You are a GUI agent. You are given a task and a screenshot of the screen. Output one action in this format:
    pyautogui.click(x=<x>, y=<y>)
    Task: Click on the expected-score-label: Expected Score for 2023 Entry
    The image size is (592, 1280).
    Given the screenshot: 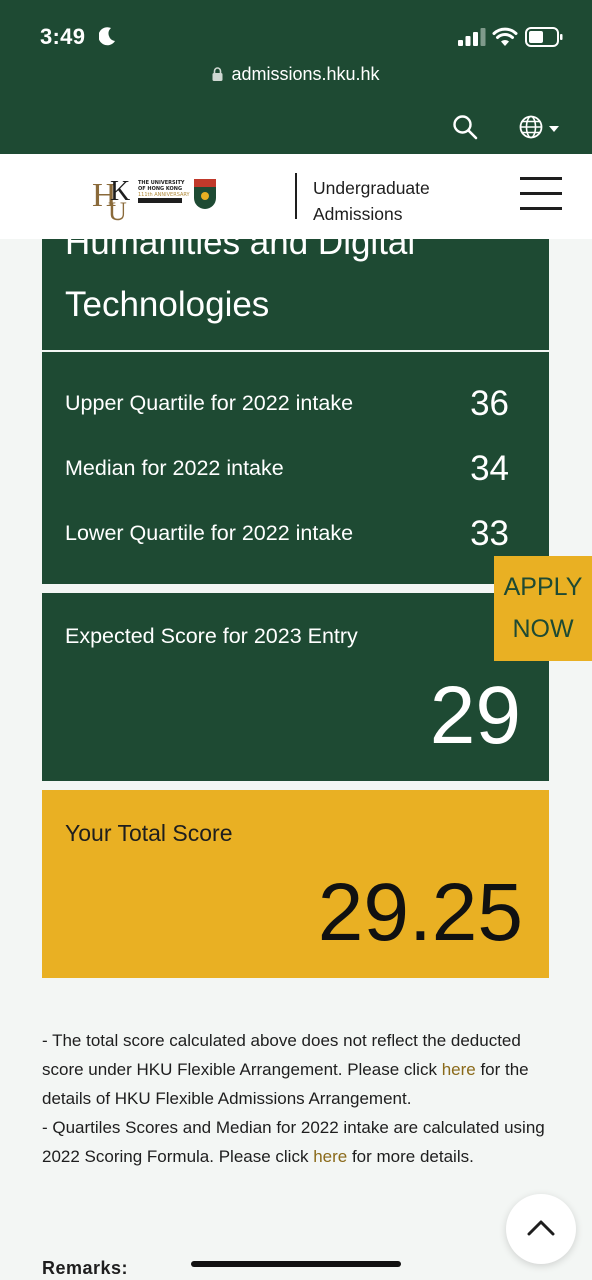 What is the action you would take?
    pyautogui.click(x=211, y=636)
    